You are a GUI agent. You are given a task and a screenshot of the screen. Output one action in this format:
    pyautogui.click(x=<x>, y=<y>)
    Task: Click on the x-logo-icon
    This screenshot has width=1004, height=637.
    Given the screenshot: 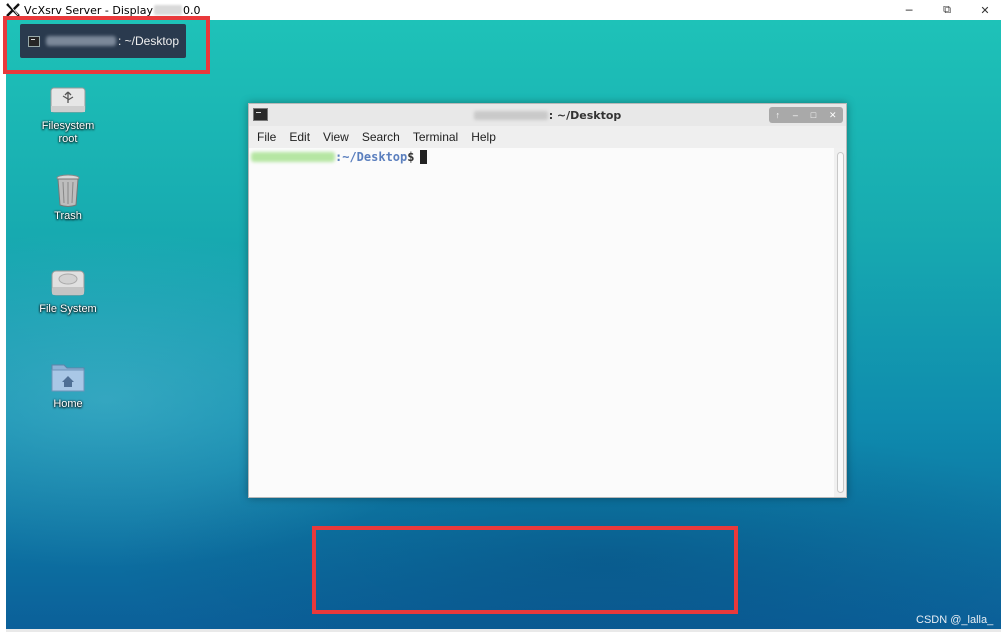 What is the action you would take?
    pyautogui.click(x=13, y=10)
    